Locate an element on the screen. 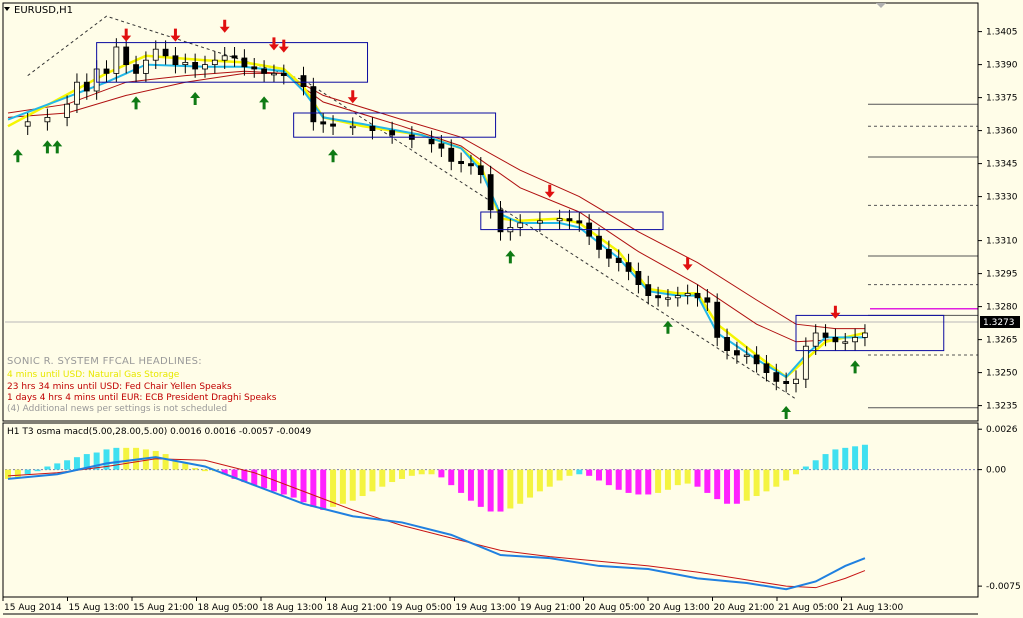 This screenshot has width=1023, height=618. price-tick-label: 1.3235 is located at coordinates (1002, 407).